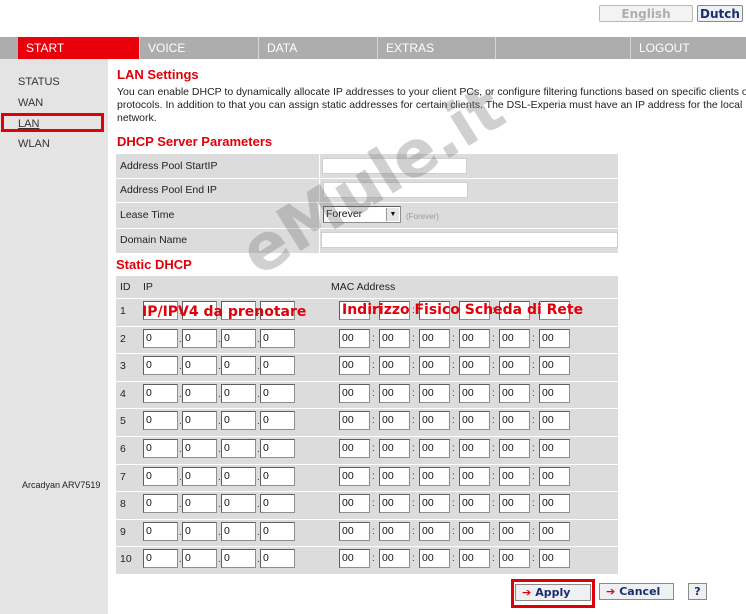 This screenshot has width=746, height=614. What do you see at coordinates (553, 592) in the screenshot?
I see `apply-button: ➔ Apply` at bounding box center [553, 592].